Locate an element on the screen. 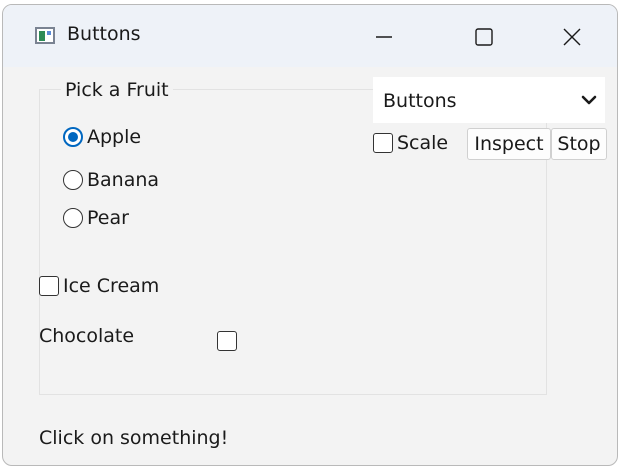  radio-pear-label: Pear is located at coordinates (108, 218).